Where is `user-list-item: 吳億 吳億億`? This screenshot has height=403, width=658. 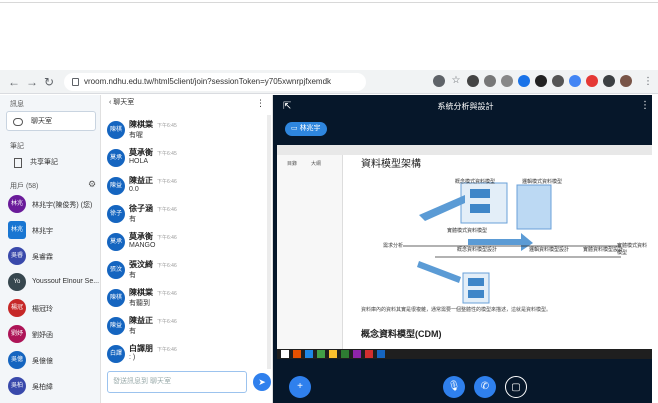 user-list-item: 吳億 吳億億 is located at coordinates (54, 361).